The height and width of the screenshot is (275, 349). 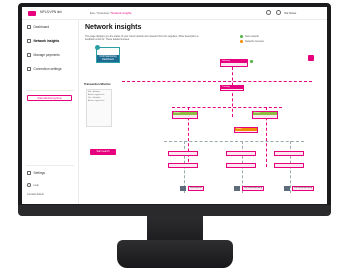 What do you see at coordinates (107, 54) in the screenshot?
I see `dashboard-card: CCD Monitoring Dashboard` at bounding box center [107, 54].